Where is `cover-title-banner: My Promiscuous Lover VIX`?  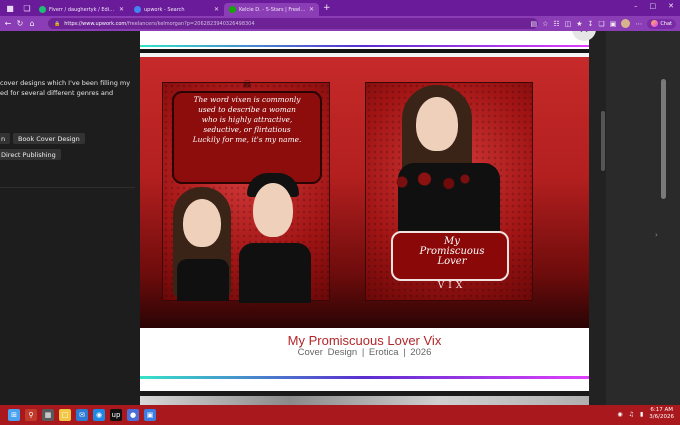
cover-title-banner: My Promiscuous Lover VIX is located at coordinates (451, 261).